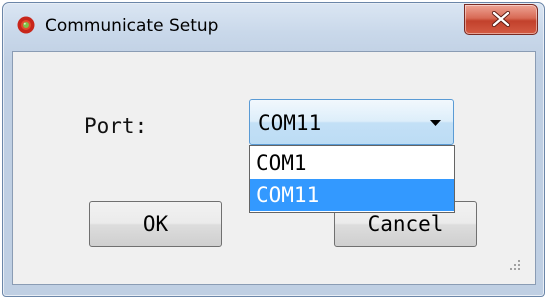  Describe the element at coordinates (116, 126) in the screenshot. I see `port-label: Port:` at that location.